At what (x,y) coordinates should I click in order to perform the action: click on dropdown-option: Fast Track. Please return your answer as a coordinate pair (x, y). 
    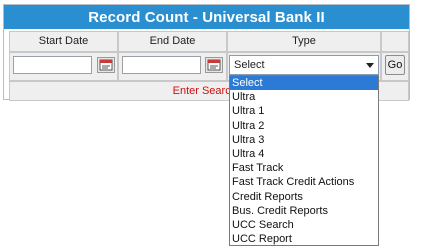
    Looking at the image, I should click on (304, 168).